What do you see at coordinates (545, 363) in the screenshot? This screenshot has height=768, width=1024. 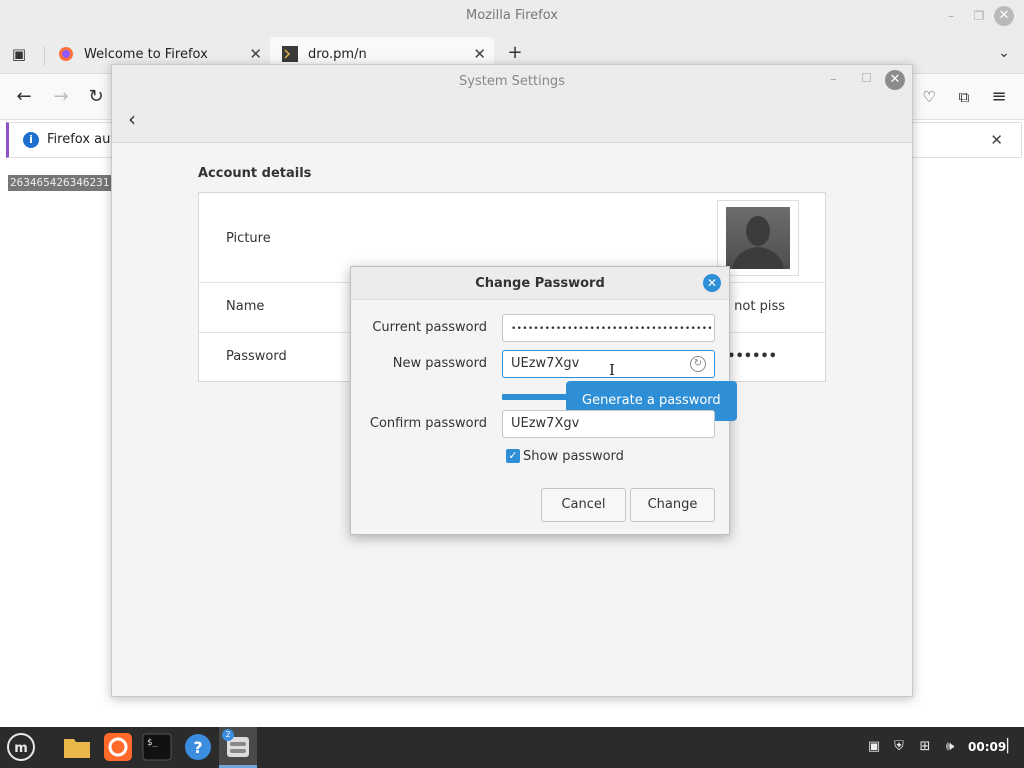 I see `new-password-value: UEzw7Xgv` at bounding box center [545, 363].